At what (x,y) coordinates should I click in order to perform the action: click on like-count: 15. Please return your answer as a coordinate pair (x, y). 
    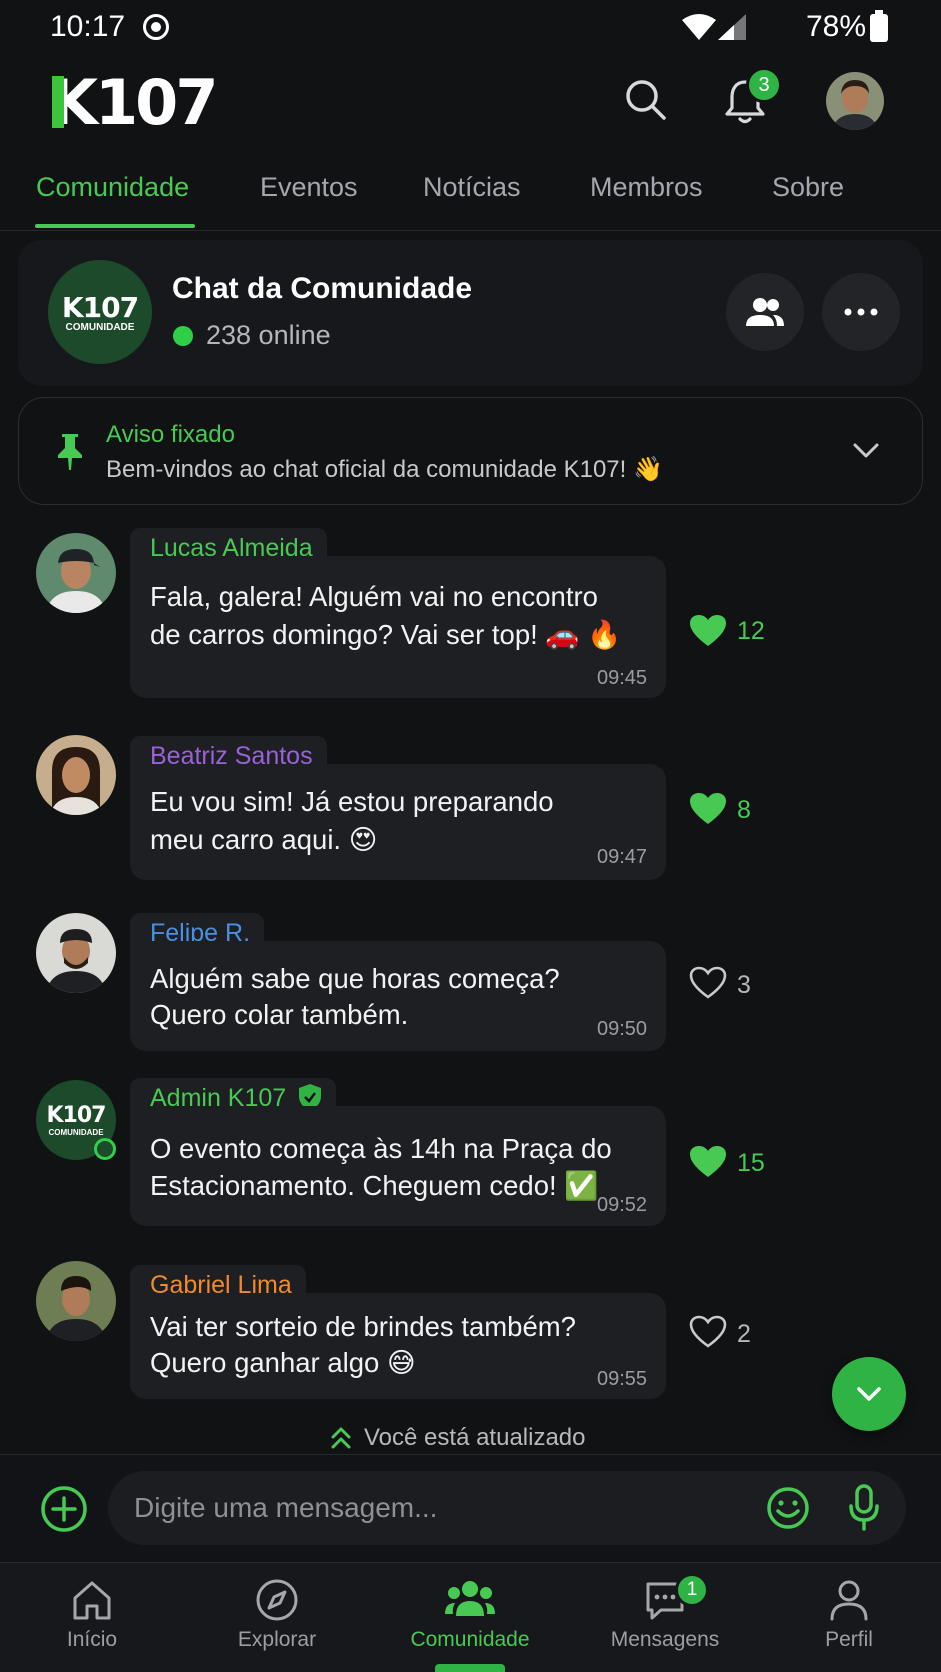
    Looking at the image, I should click on (751, 1163).